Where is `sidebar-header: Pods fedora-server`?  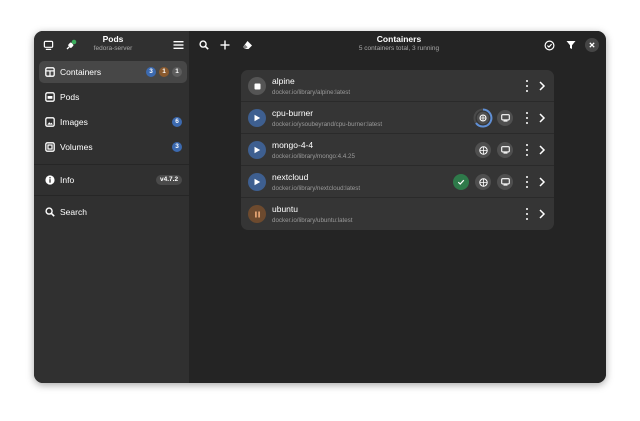
sidebar-header: Pods fedora-server is located at coordinates (111, 44).